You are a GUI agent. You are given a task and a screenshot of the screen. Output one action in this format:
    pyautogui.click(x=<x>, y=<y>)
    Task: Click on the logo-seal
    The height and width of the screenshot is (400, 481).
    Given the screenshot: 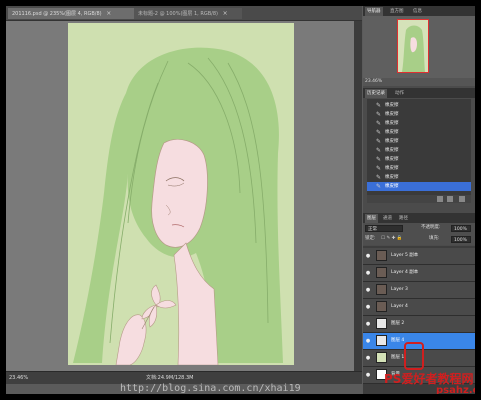 What is the action you would take?
    pyautogui.click(x=414, y=356)
    